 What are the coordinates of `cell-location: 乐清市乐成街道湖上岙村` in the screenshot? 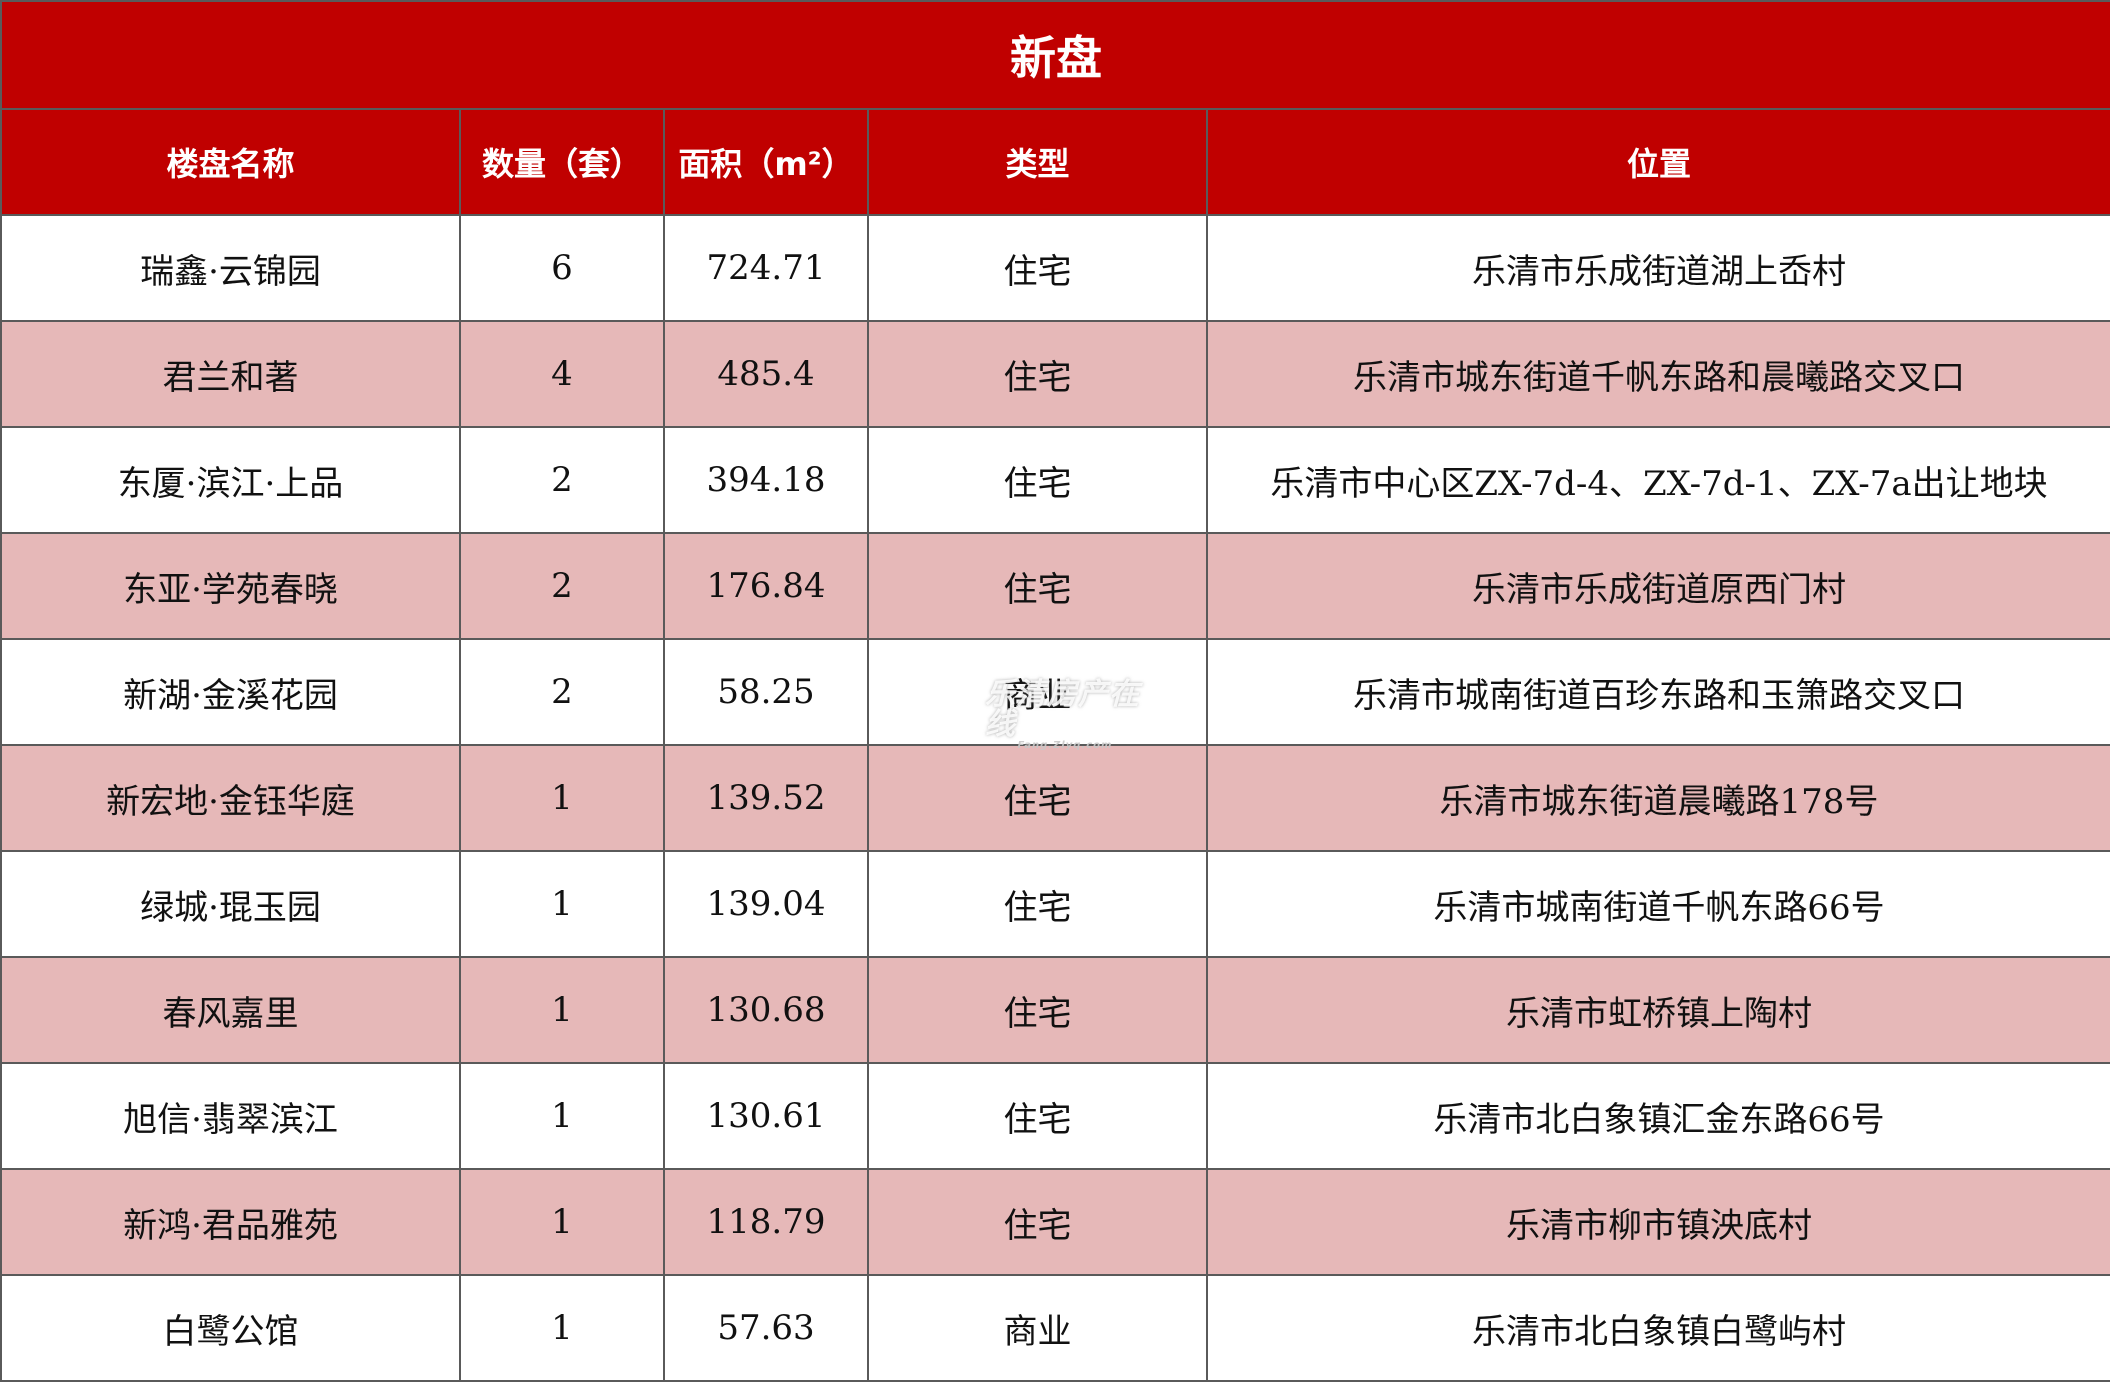 It's located at (1657, 268).